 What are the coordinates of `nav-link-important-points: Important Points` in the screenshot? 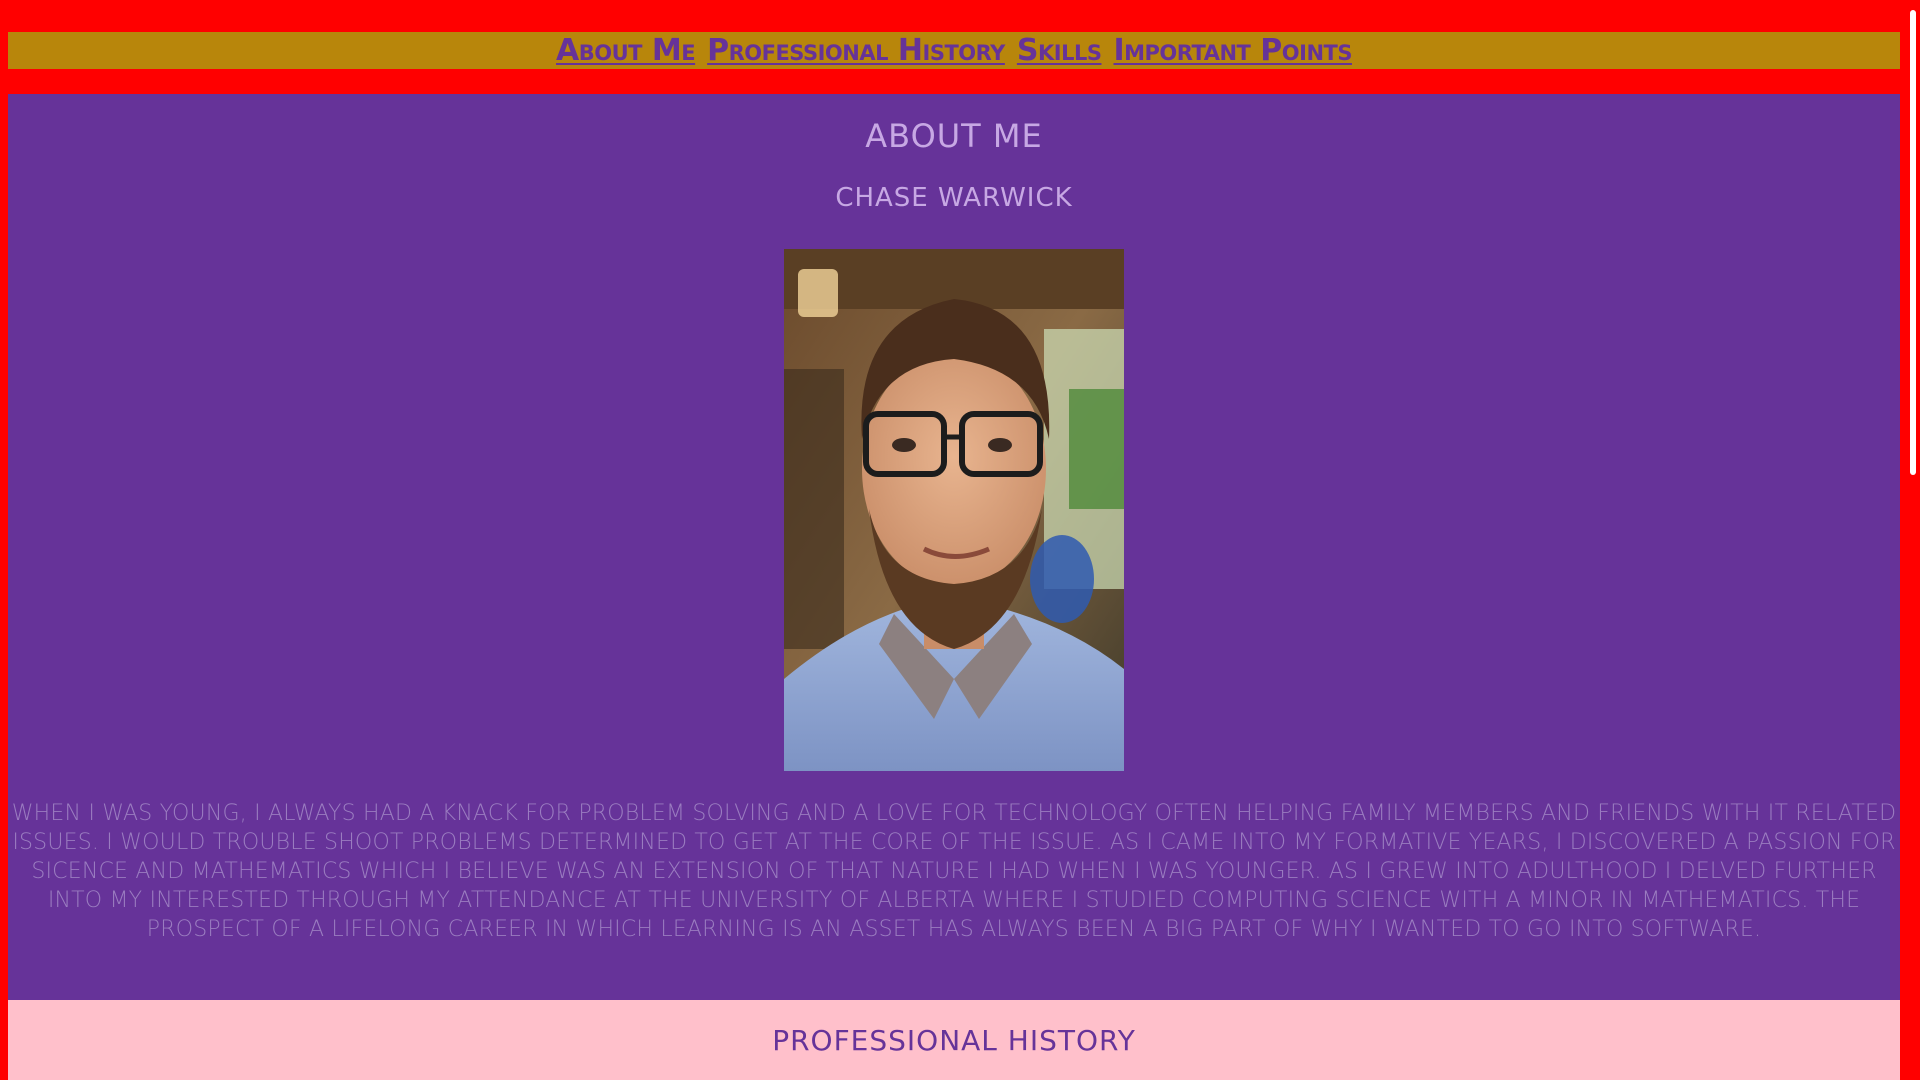 It's located at (1232, 50).